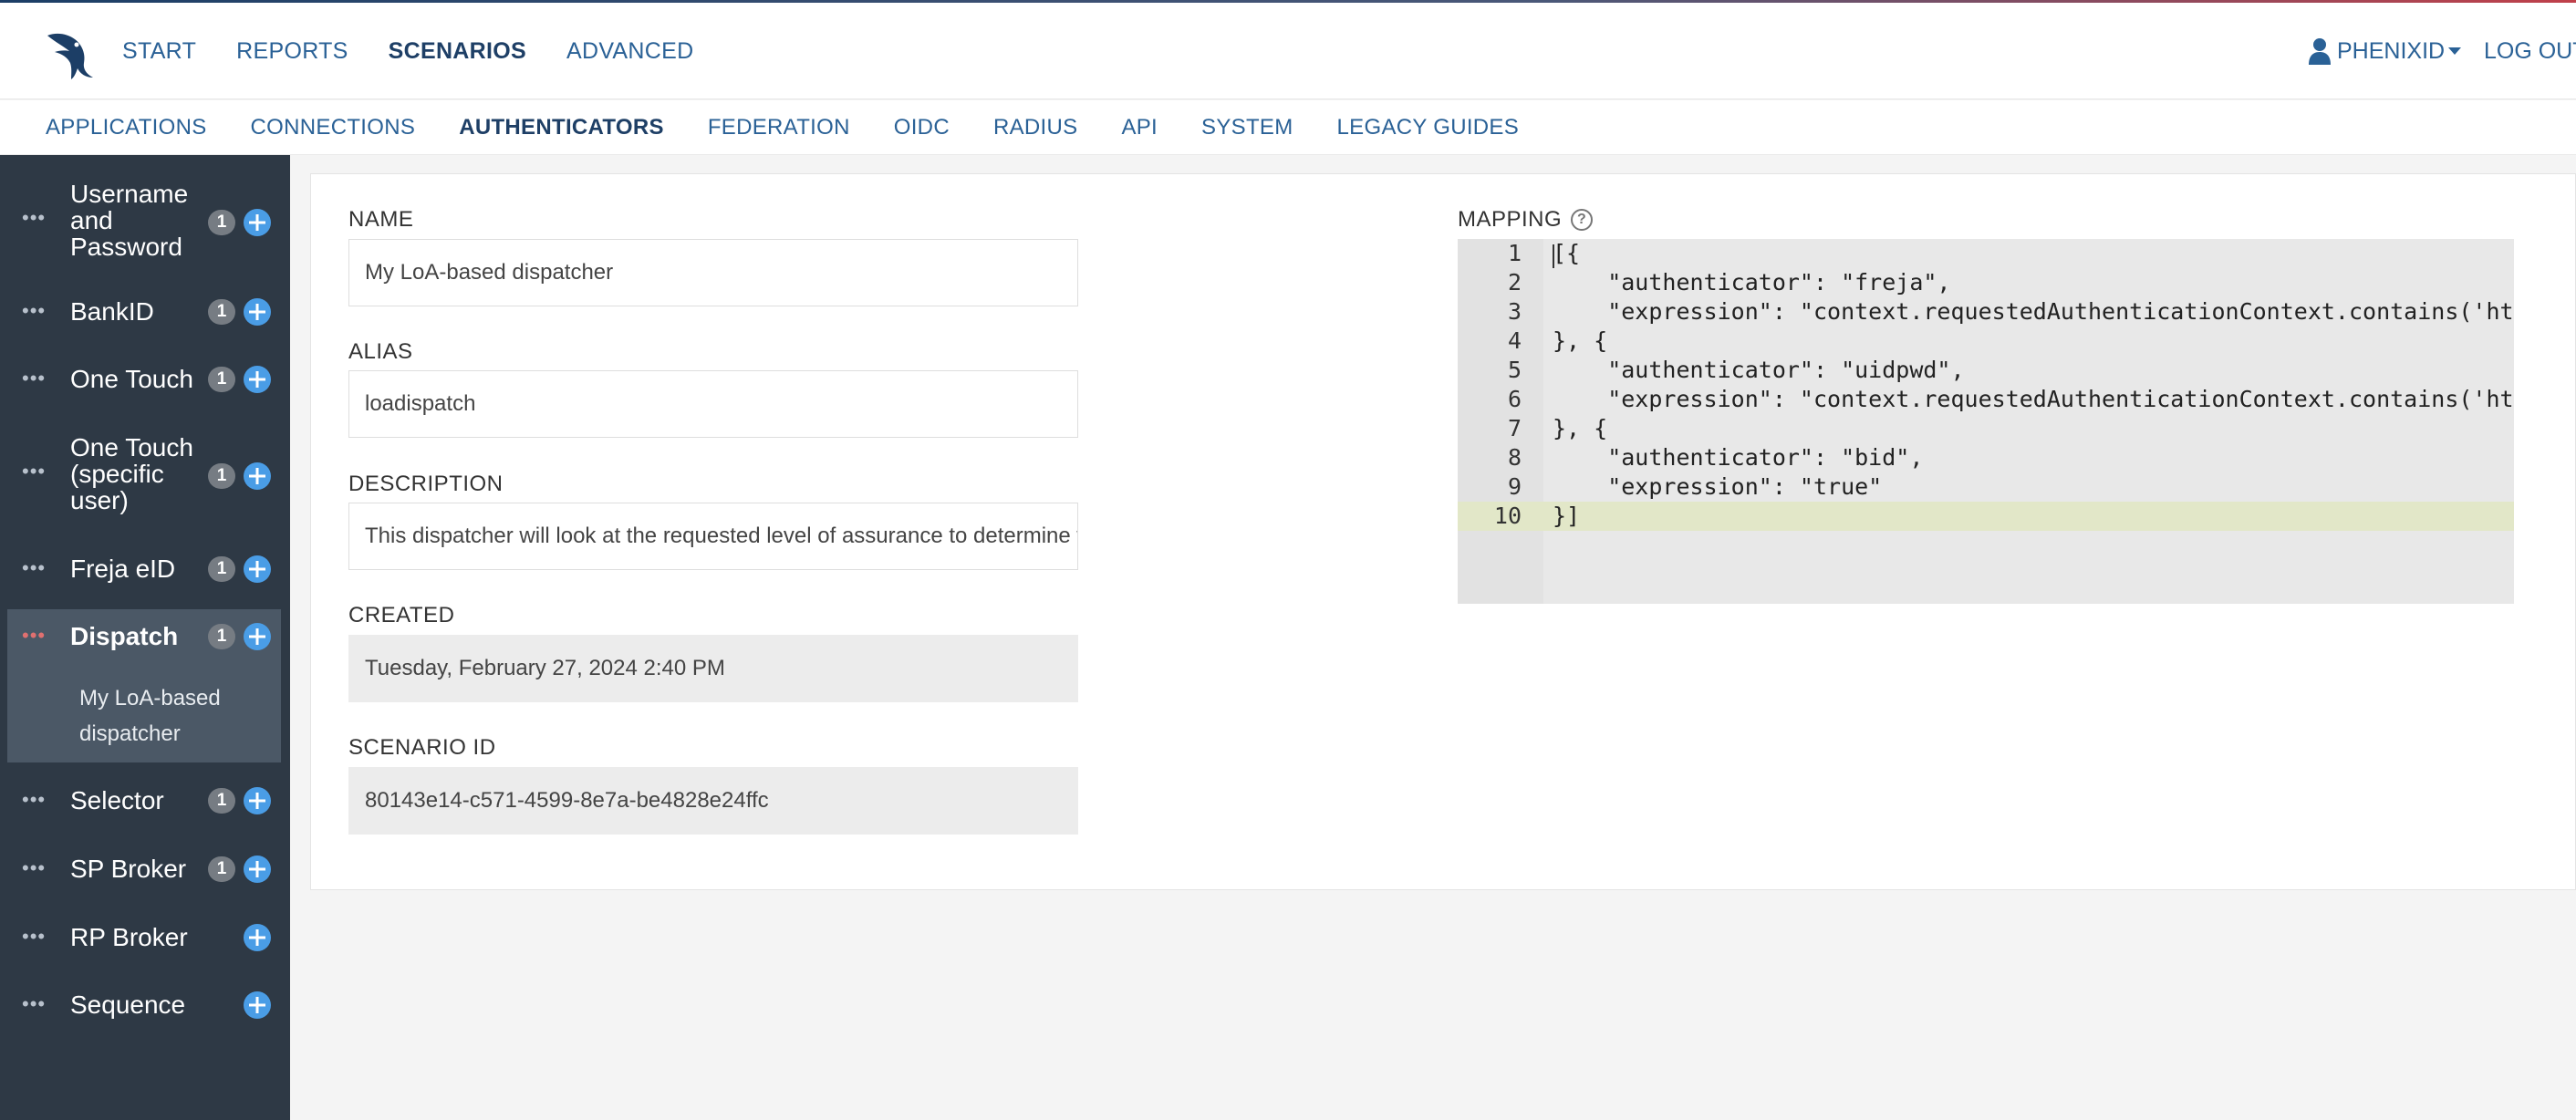  I want to click on subnav-system: SYSTEM, so click(1247, 127).